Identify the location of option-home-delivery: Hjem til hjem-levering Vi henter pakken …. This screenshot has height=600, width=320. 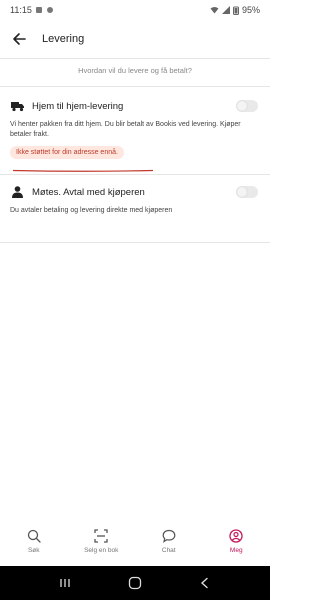
(135, 136).